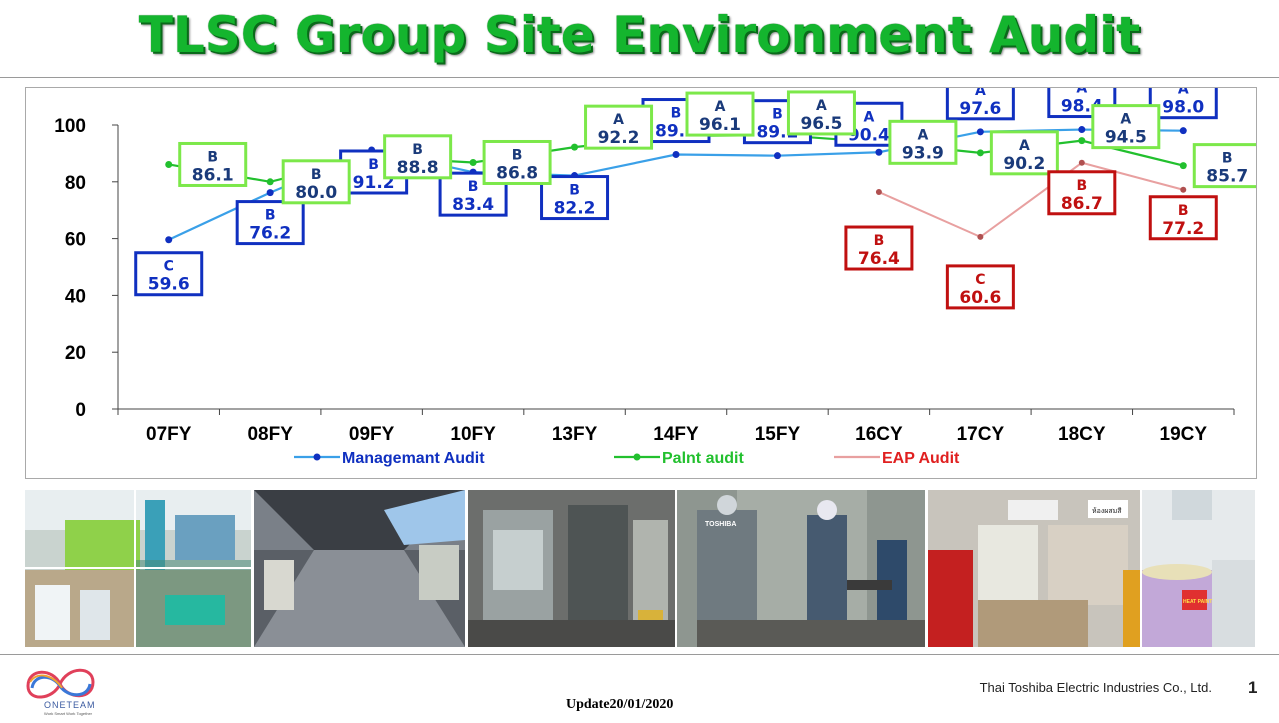  I want to click on x-tick-label: 13FY, so click(575, 434).